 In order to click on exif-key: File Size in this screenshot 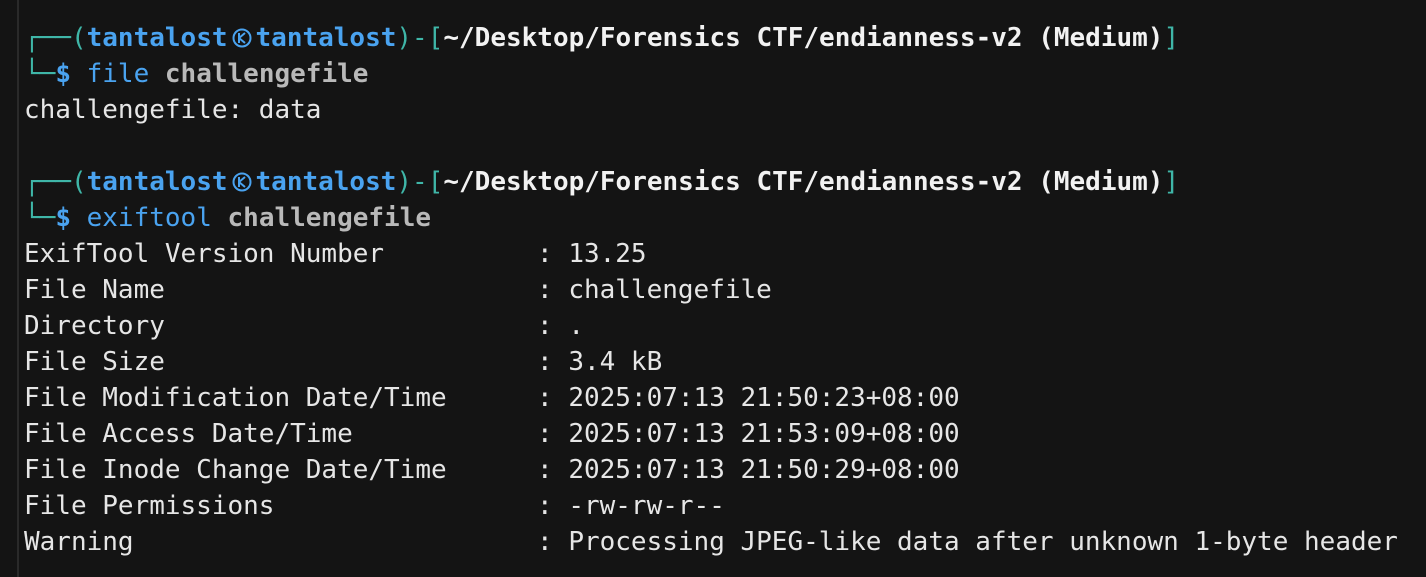, I will do `click(94, 362)`.